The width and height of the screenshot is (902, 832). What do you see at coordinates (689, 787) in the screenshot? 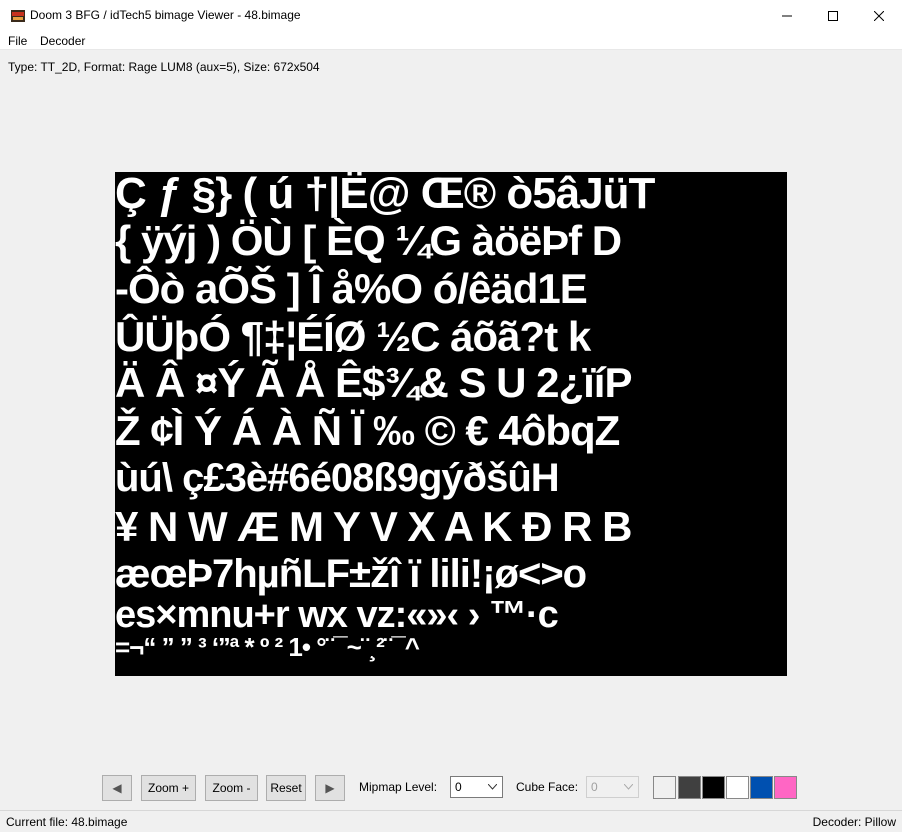
I see `background-swatch-dark-gray` at bounding box center [689, 787].